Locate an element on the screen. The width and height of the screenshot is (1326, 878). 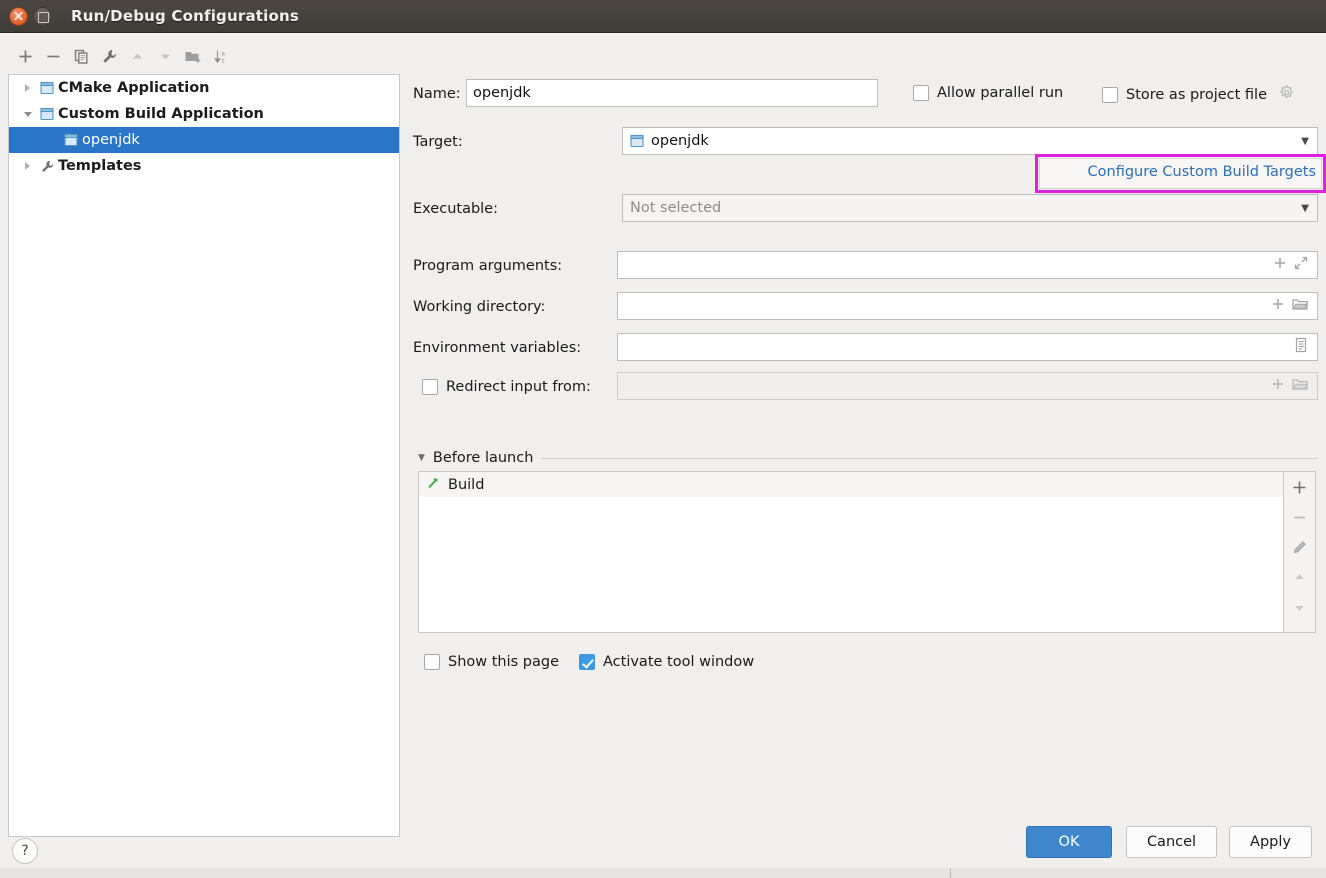
allow-parallel-run-row: Allow parallel run is located at coordinates (988, 93).